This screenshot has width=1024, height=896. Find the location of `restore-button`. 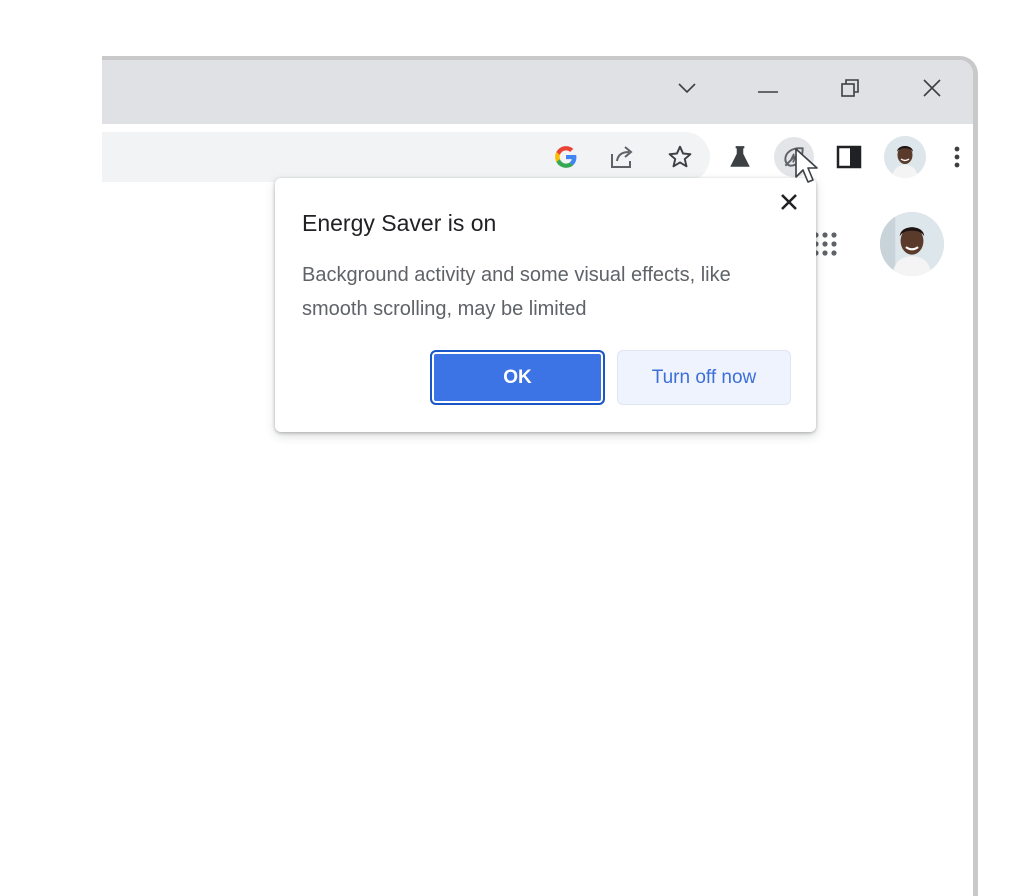

restore-button is located at coordinates (850, 90).